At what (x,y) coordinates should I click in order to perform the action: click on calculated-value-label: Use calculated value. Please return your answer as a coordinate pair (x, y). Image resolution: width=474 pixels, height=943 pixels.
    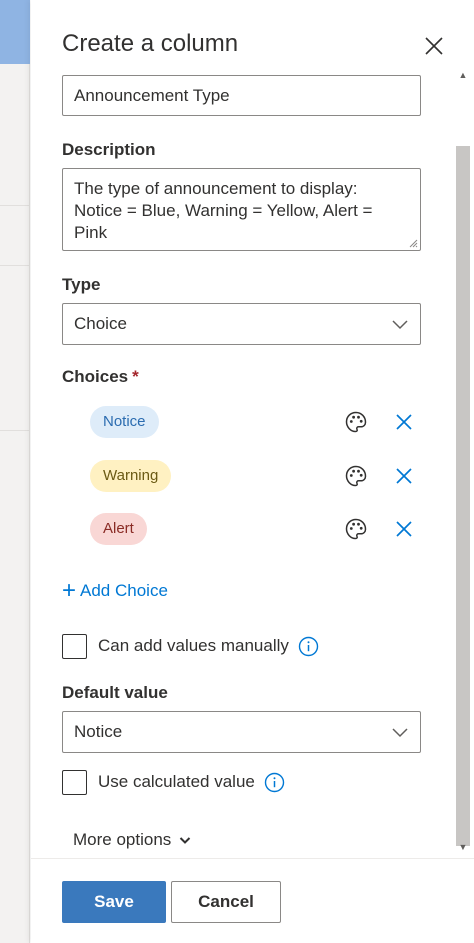
    Looking at the image, I should click on (176, 781).